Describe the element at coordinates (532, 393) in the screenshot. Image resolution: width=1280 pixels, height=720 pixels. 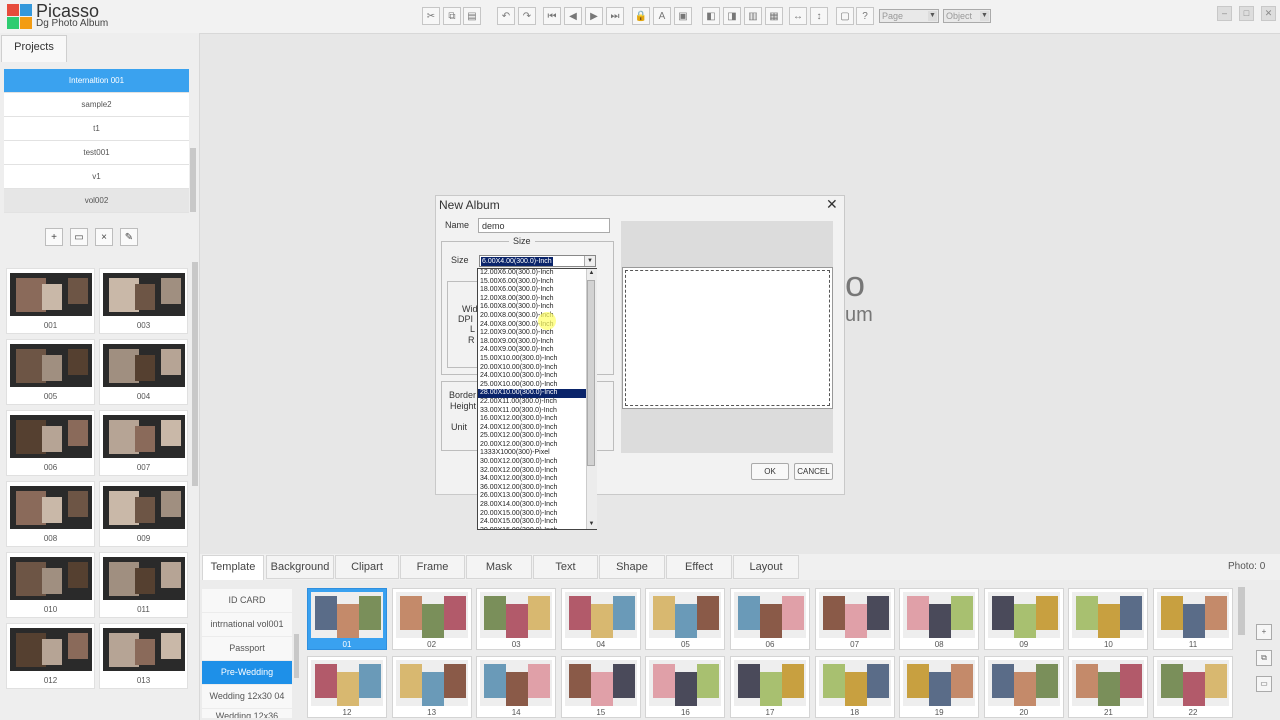
I see `size-option: 28.00X10.00(300.0)-Inch` at that location.